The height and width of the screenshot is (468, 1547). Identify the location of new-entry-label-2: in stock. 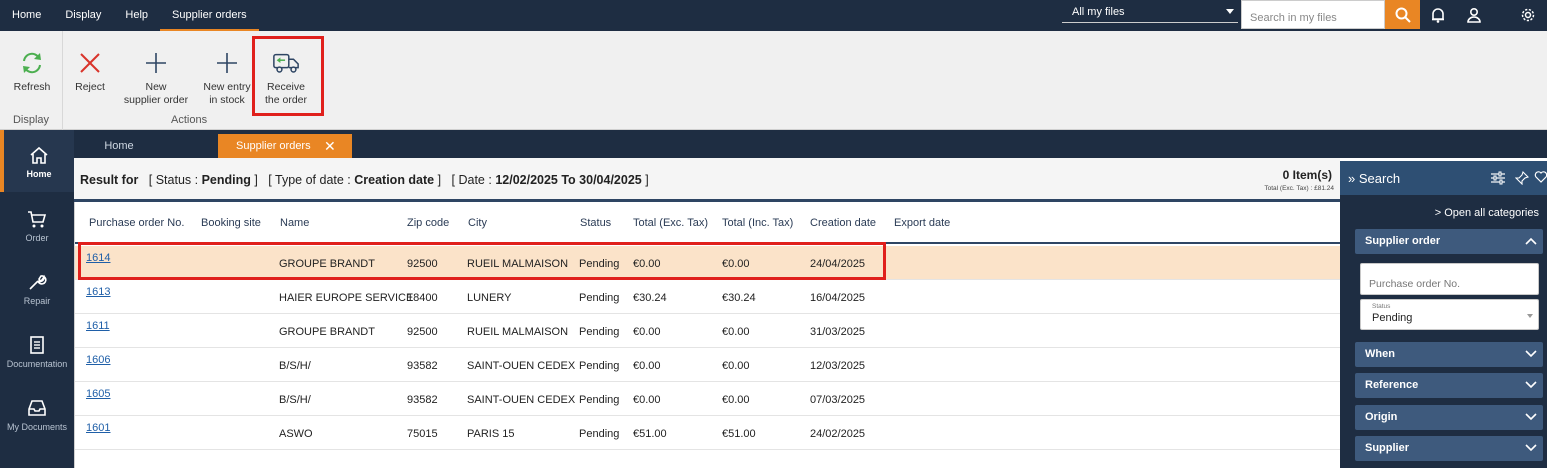
(227, 100).